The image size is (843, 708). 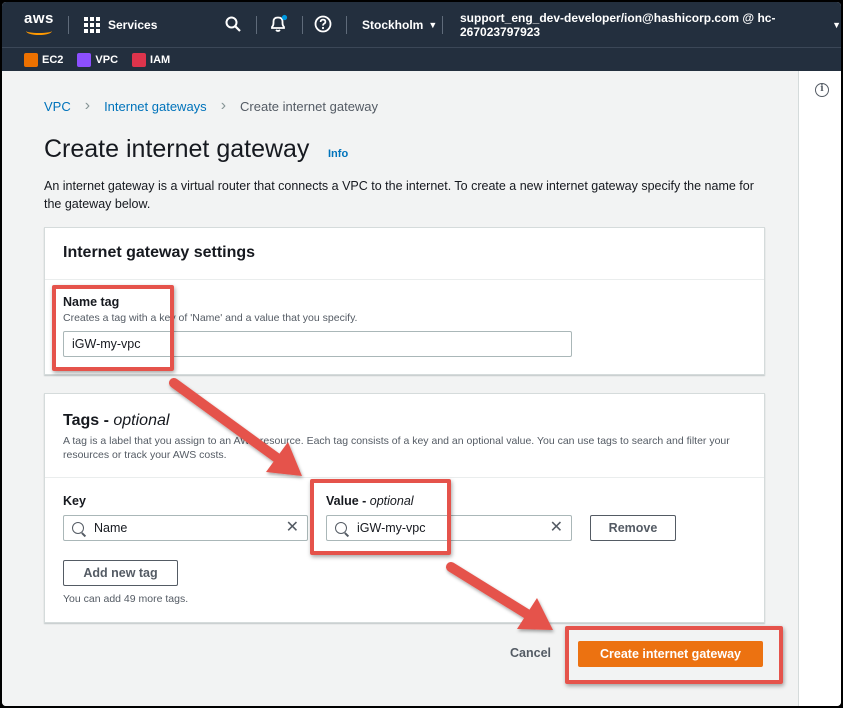 What do you see at coordinates (348, 501) in the screenshot?
I see `value-label-text: Value -` at bounding box center [348, 501].